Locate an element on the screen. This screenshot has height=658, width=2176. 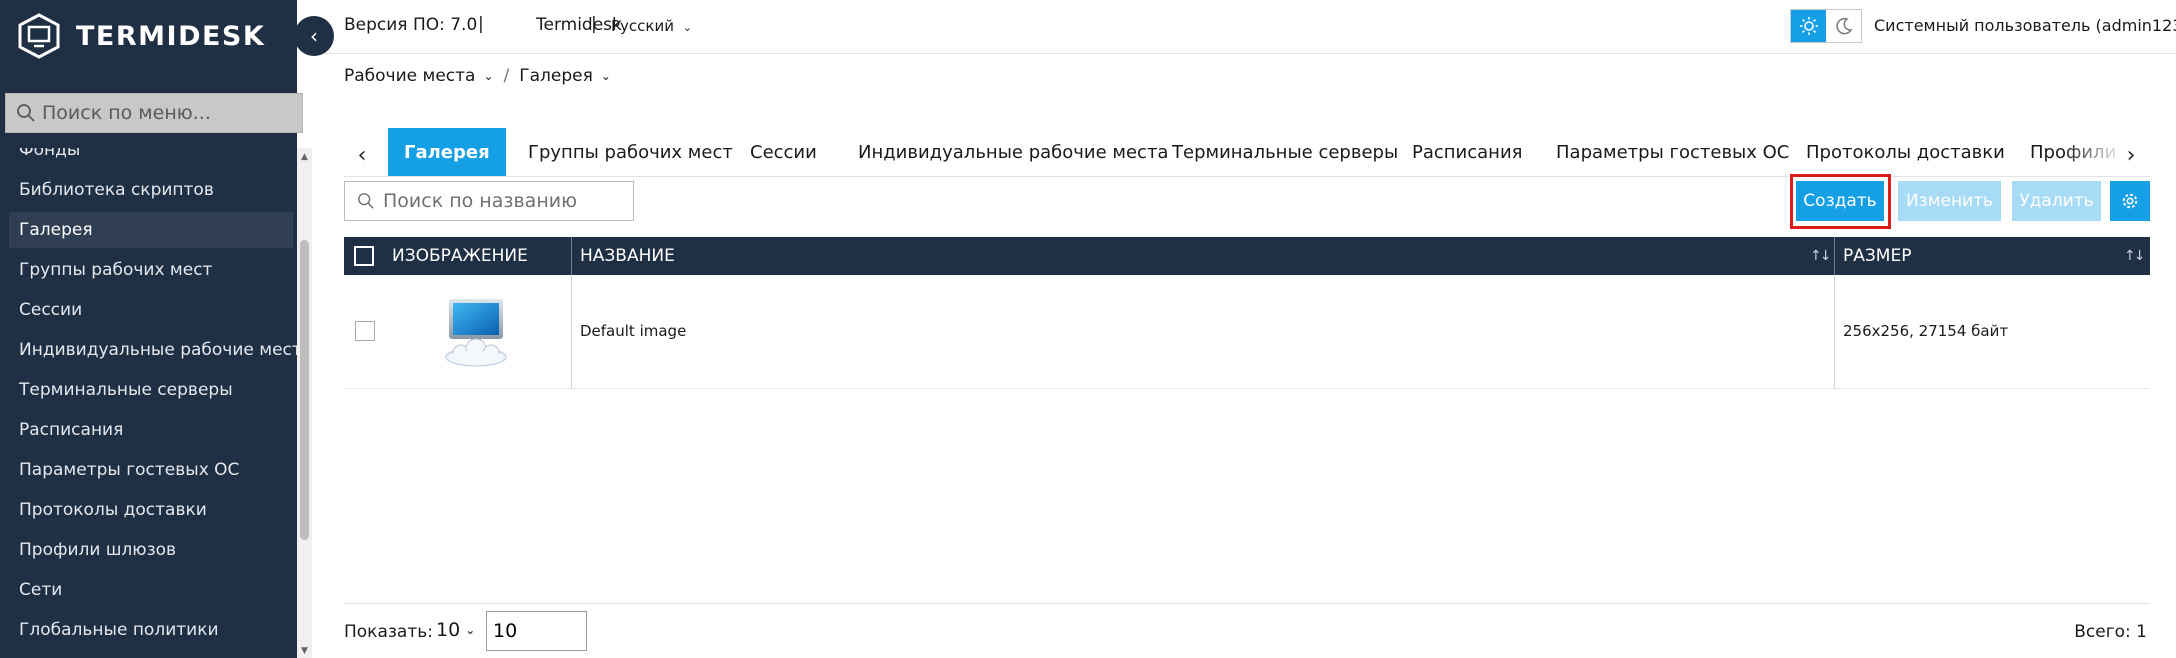
sidebar-item-global-policies: Глобальные политики is located at coordinates (151, 630).